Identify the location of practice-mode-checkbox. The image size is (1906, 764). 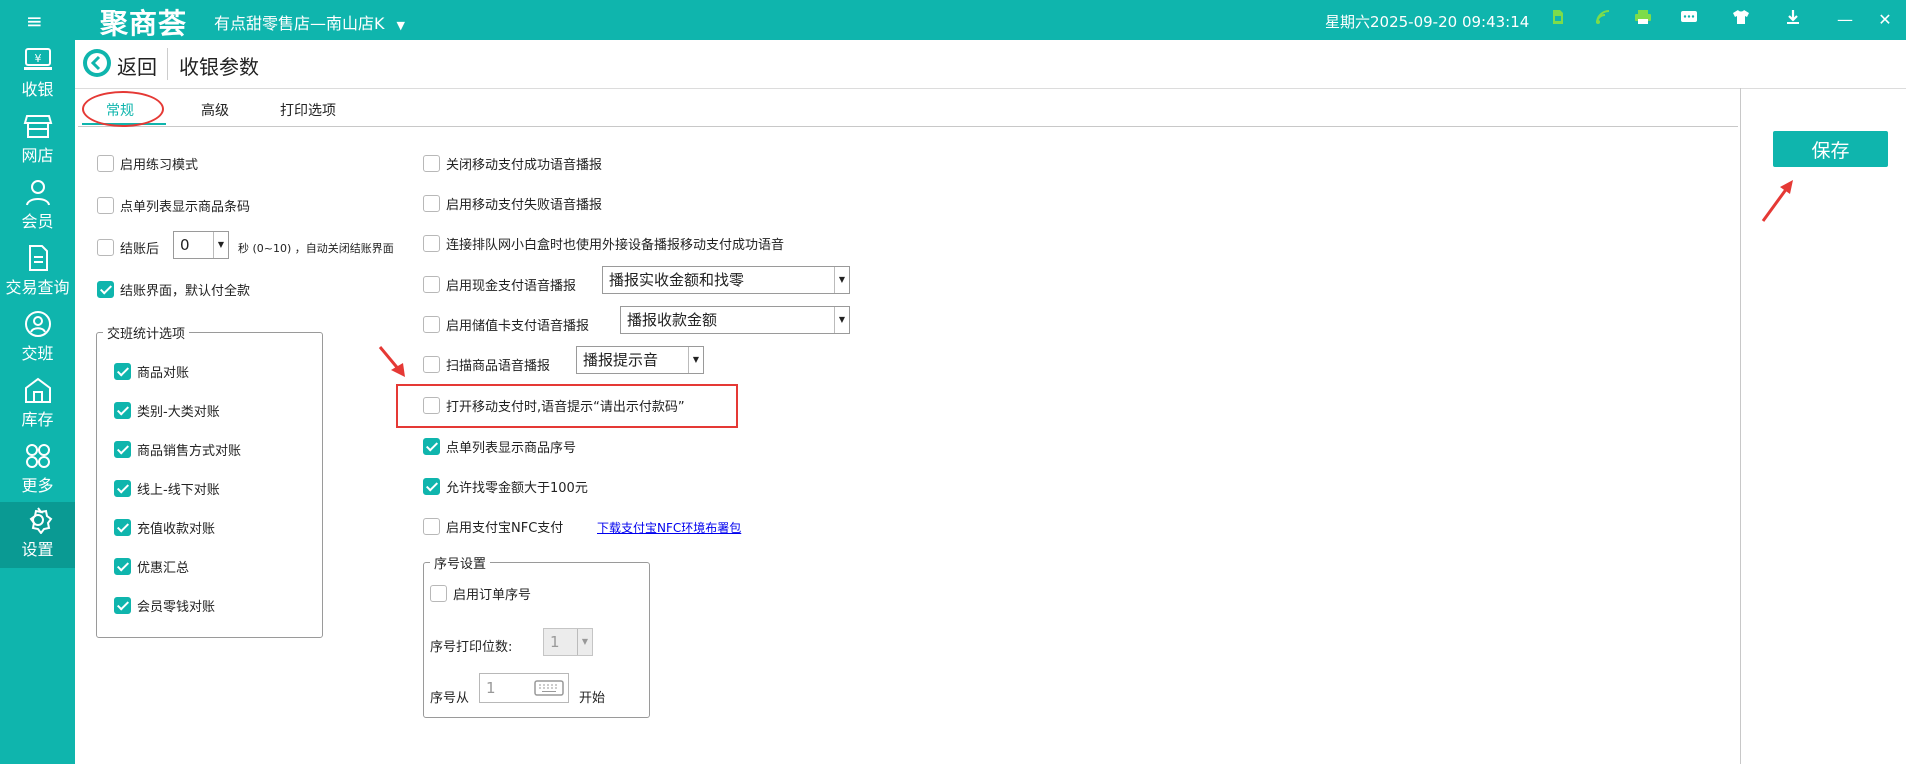
(105, 163).